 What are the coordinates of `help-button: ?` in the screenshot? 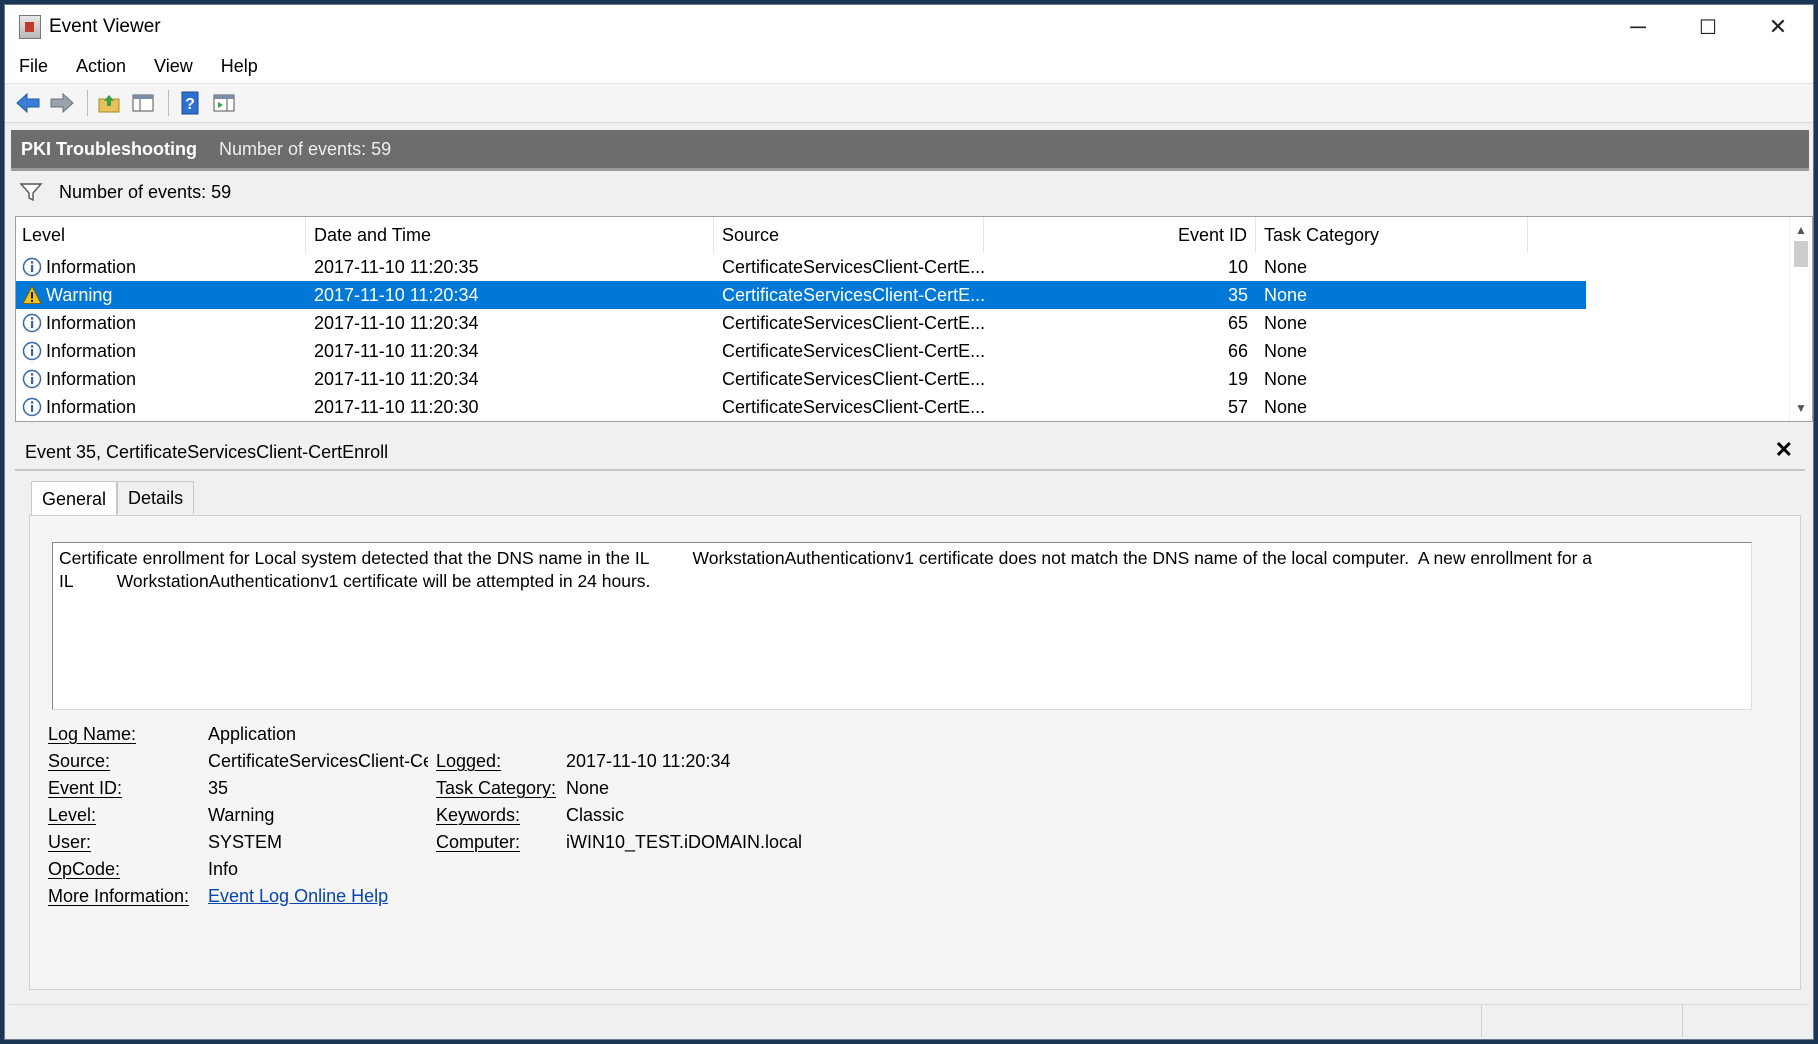 It's located at (190, 103).